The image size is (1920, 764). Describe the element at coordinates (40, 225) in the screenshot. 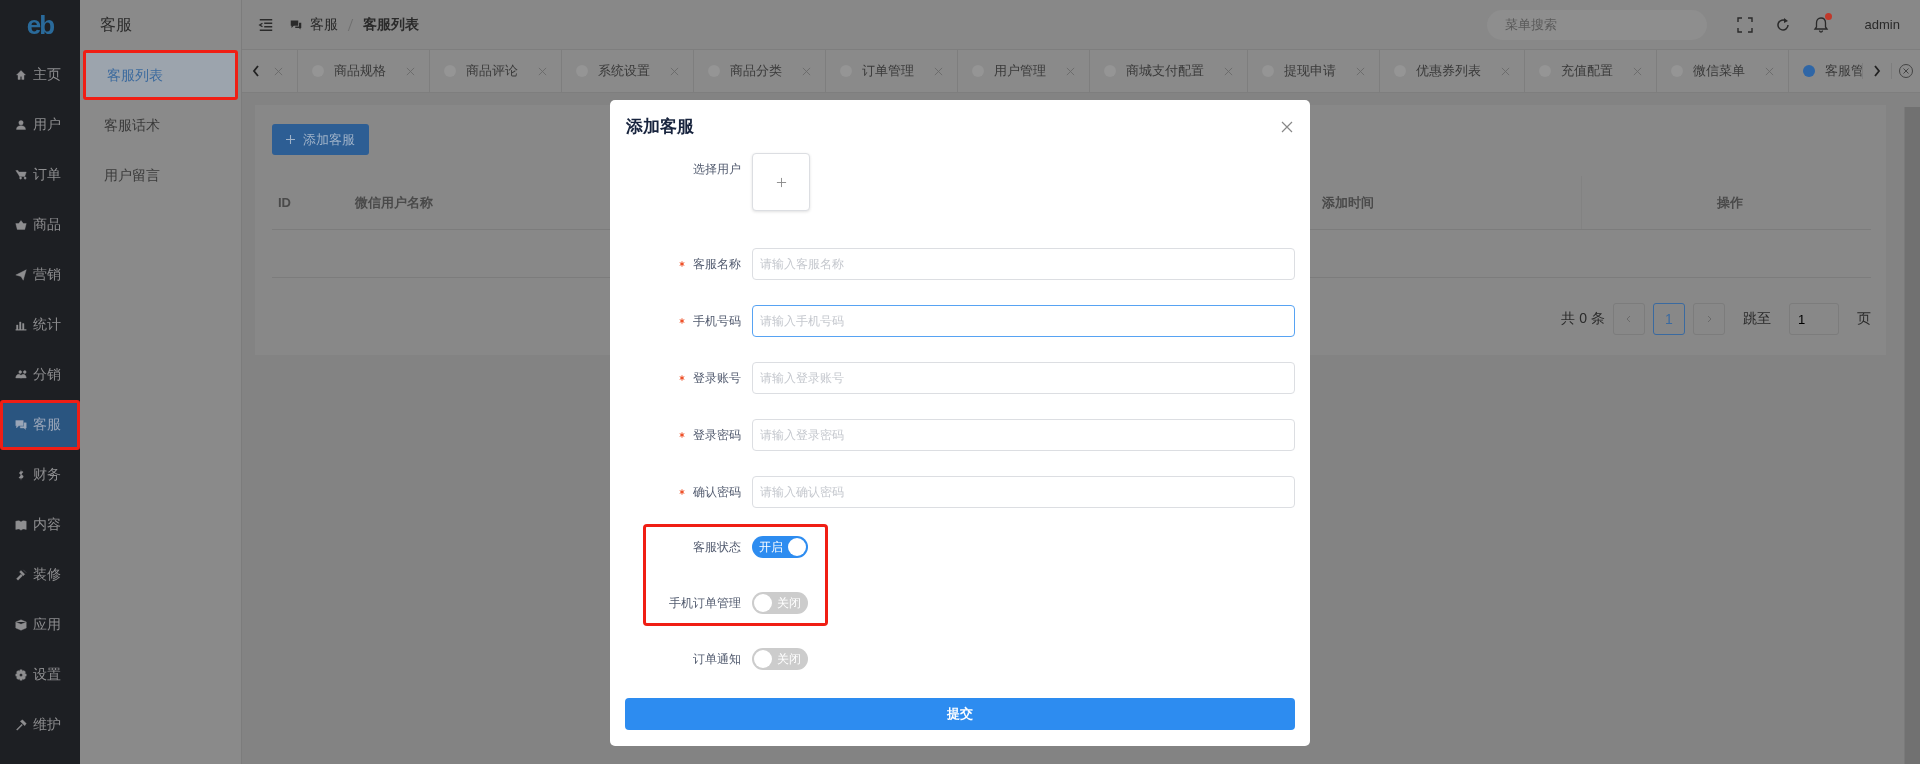

I see `sidebar-item: 商品` at that location.